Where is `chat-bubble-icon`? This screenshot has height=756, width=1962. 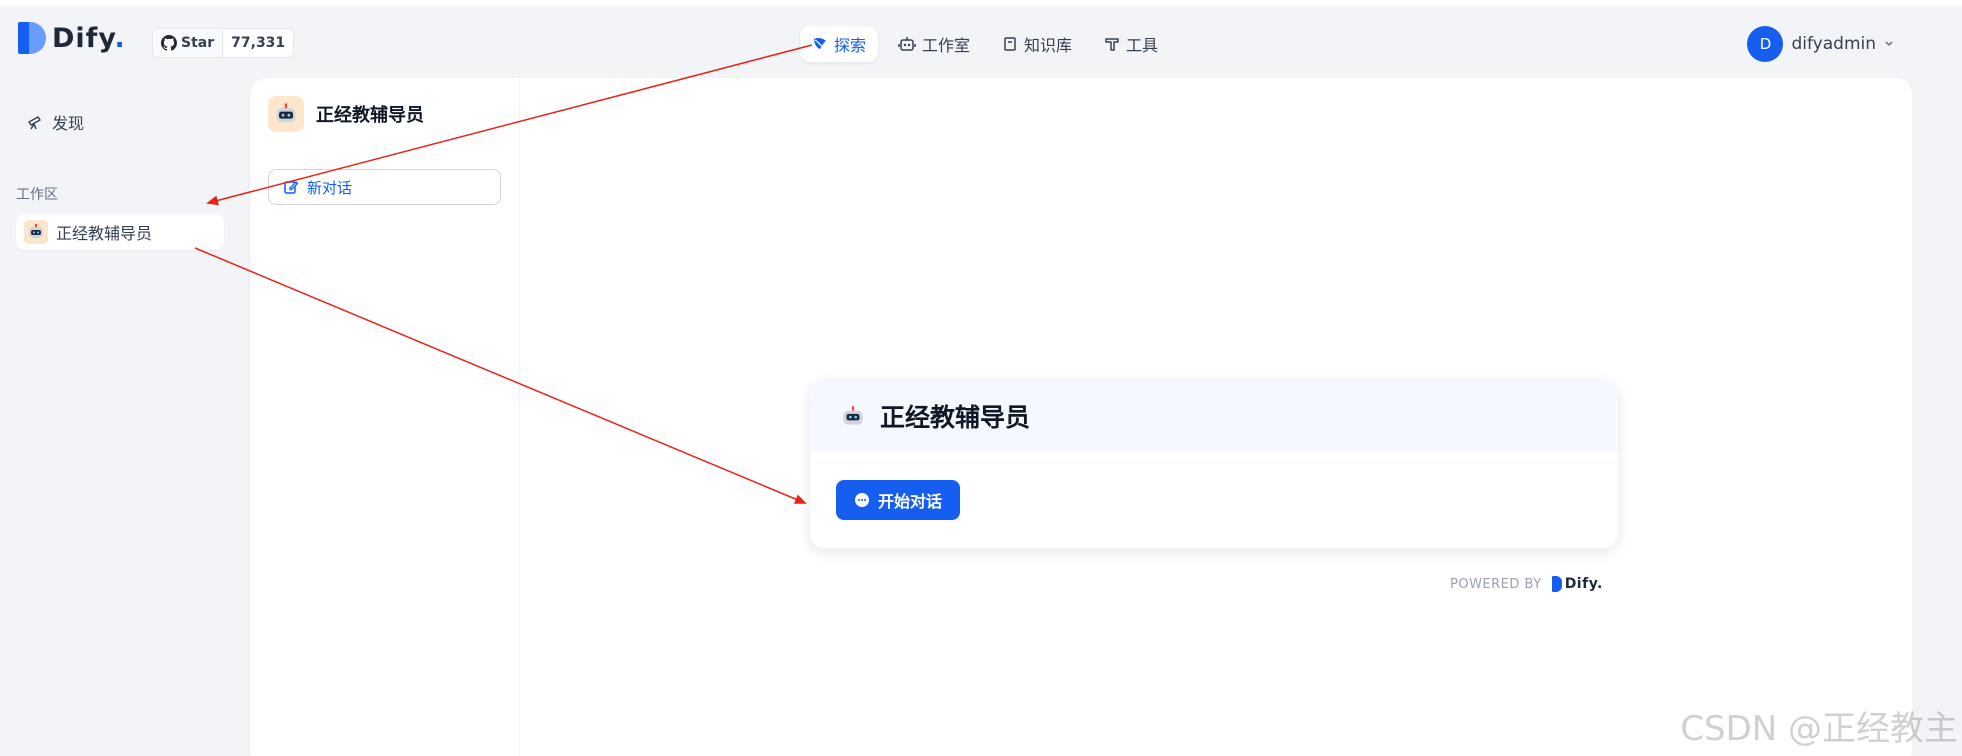
chat-bubble-icon is located at coordinates (862, 500).